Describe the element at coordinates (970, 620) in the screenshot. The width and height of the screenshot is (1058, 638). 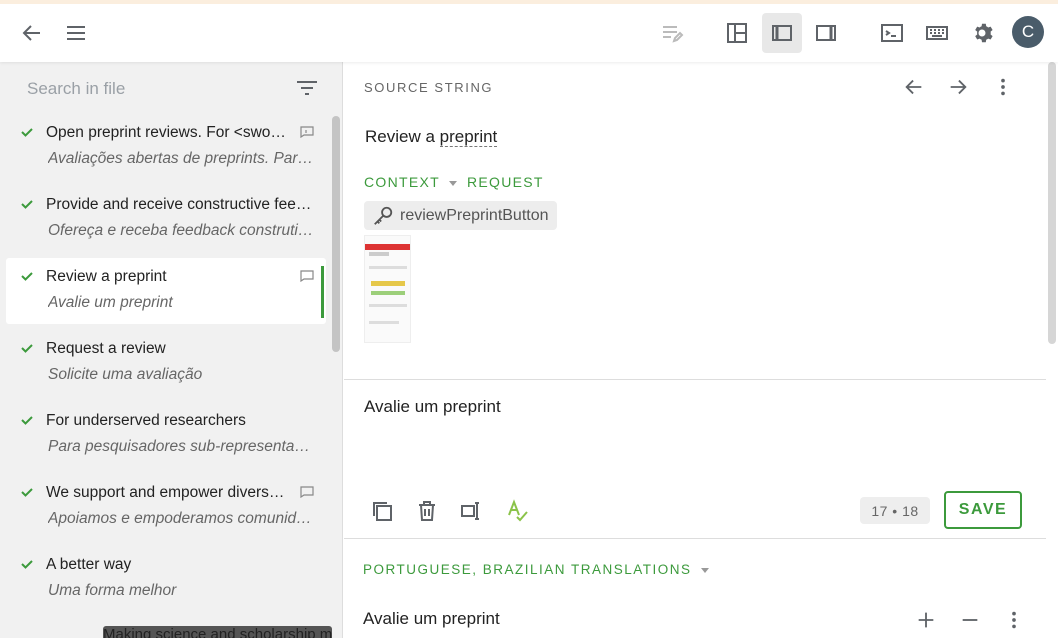
I see `minus-icon` at that location.